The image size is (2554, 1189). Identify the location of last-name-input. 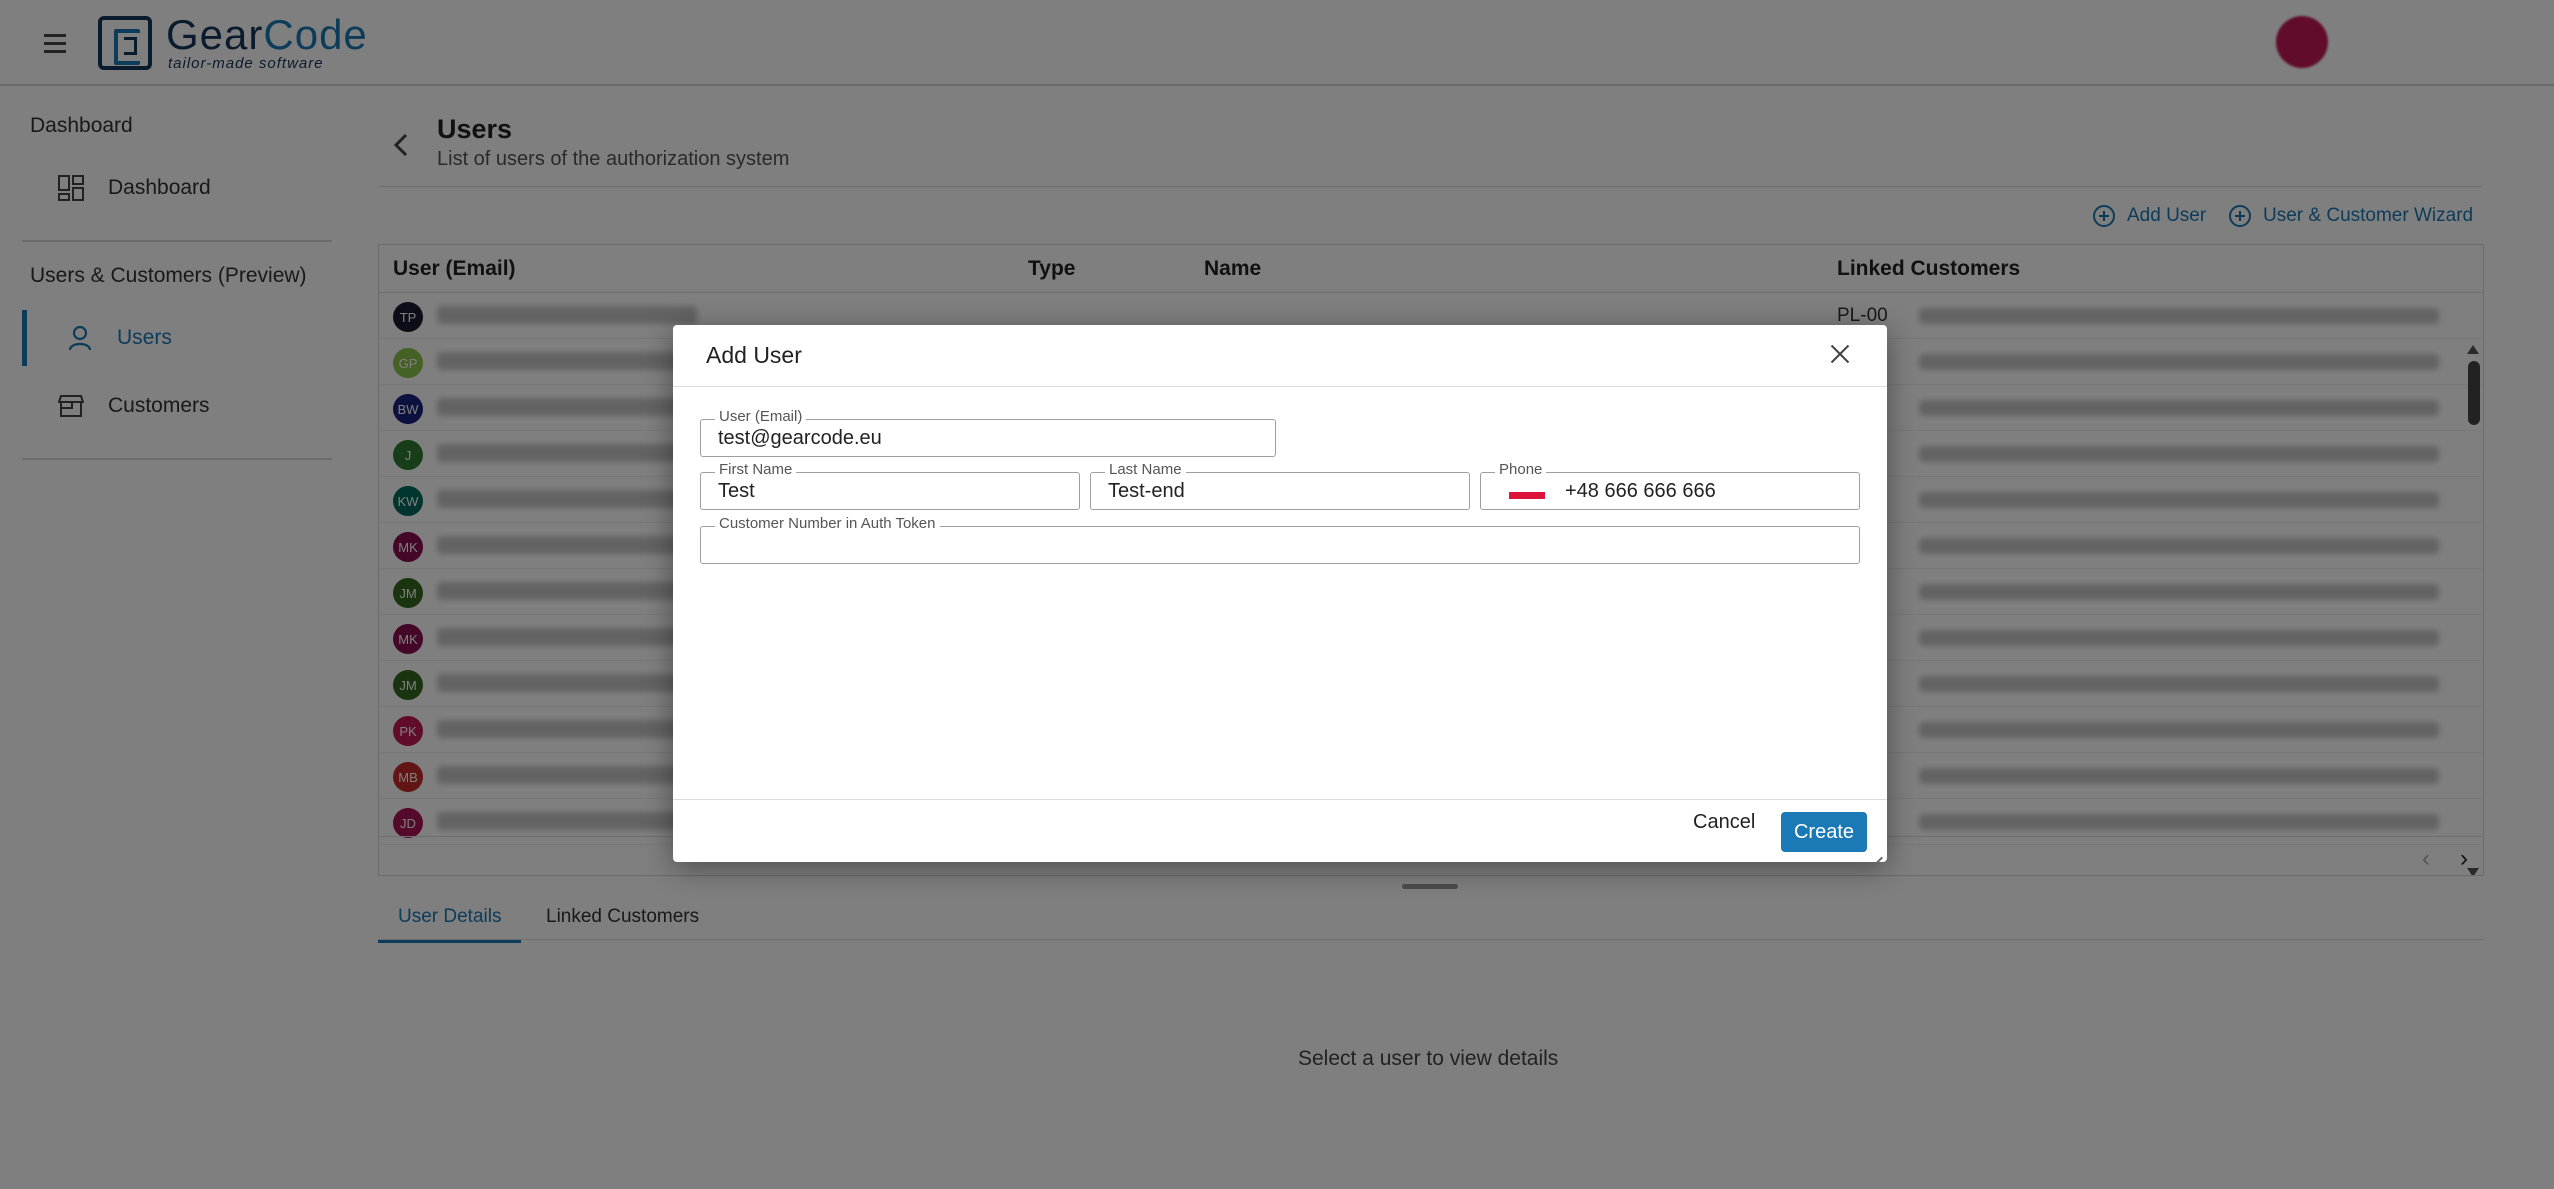
(1282, 491).